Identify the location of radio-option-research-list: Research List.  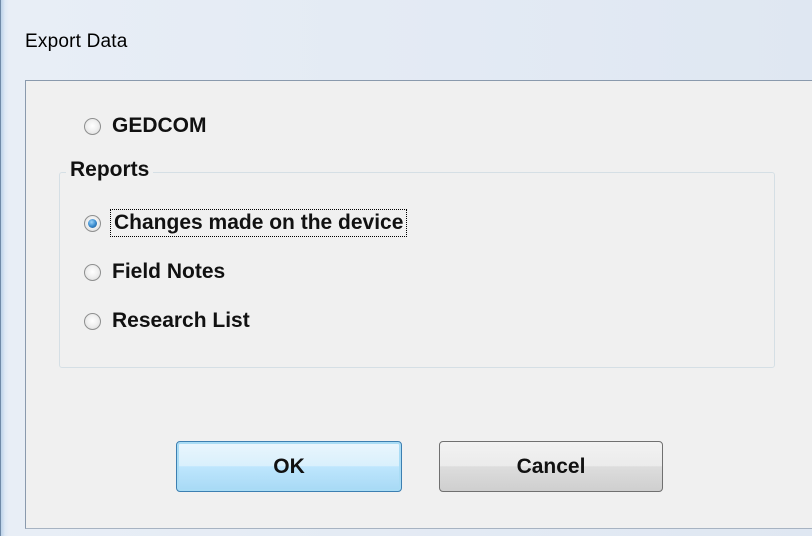
(167, 321).